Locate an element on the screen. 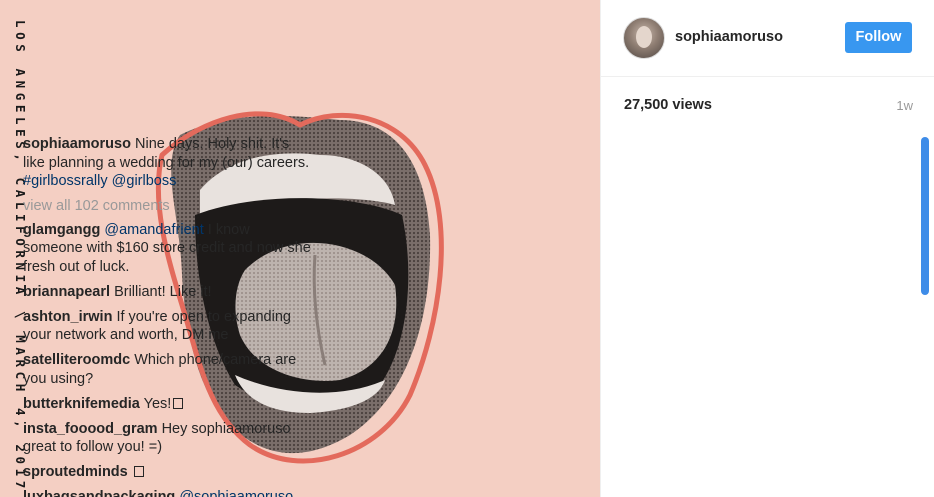  post-stats: 27,500 views 1w is located at coordinates (767, 101).